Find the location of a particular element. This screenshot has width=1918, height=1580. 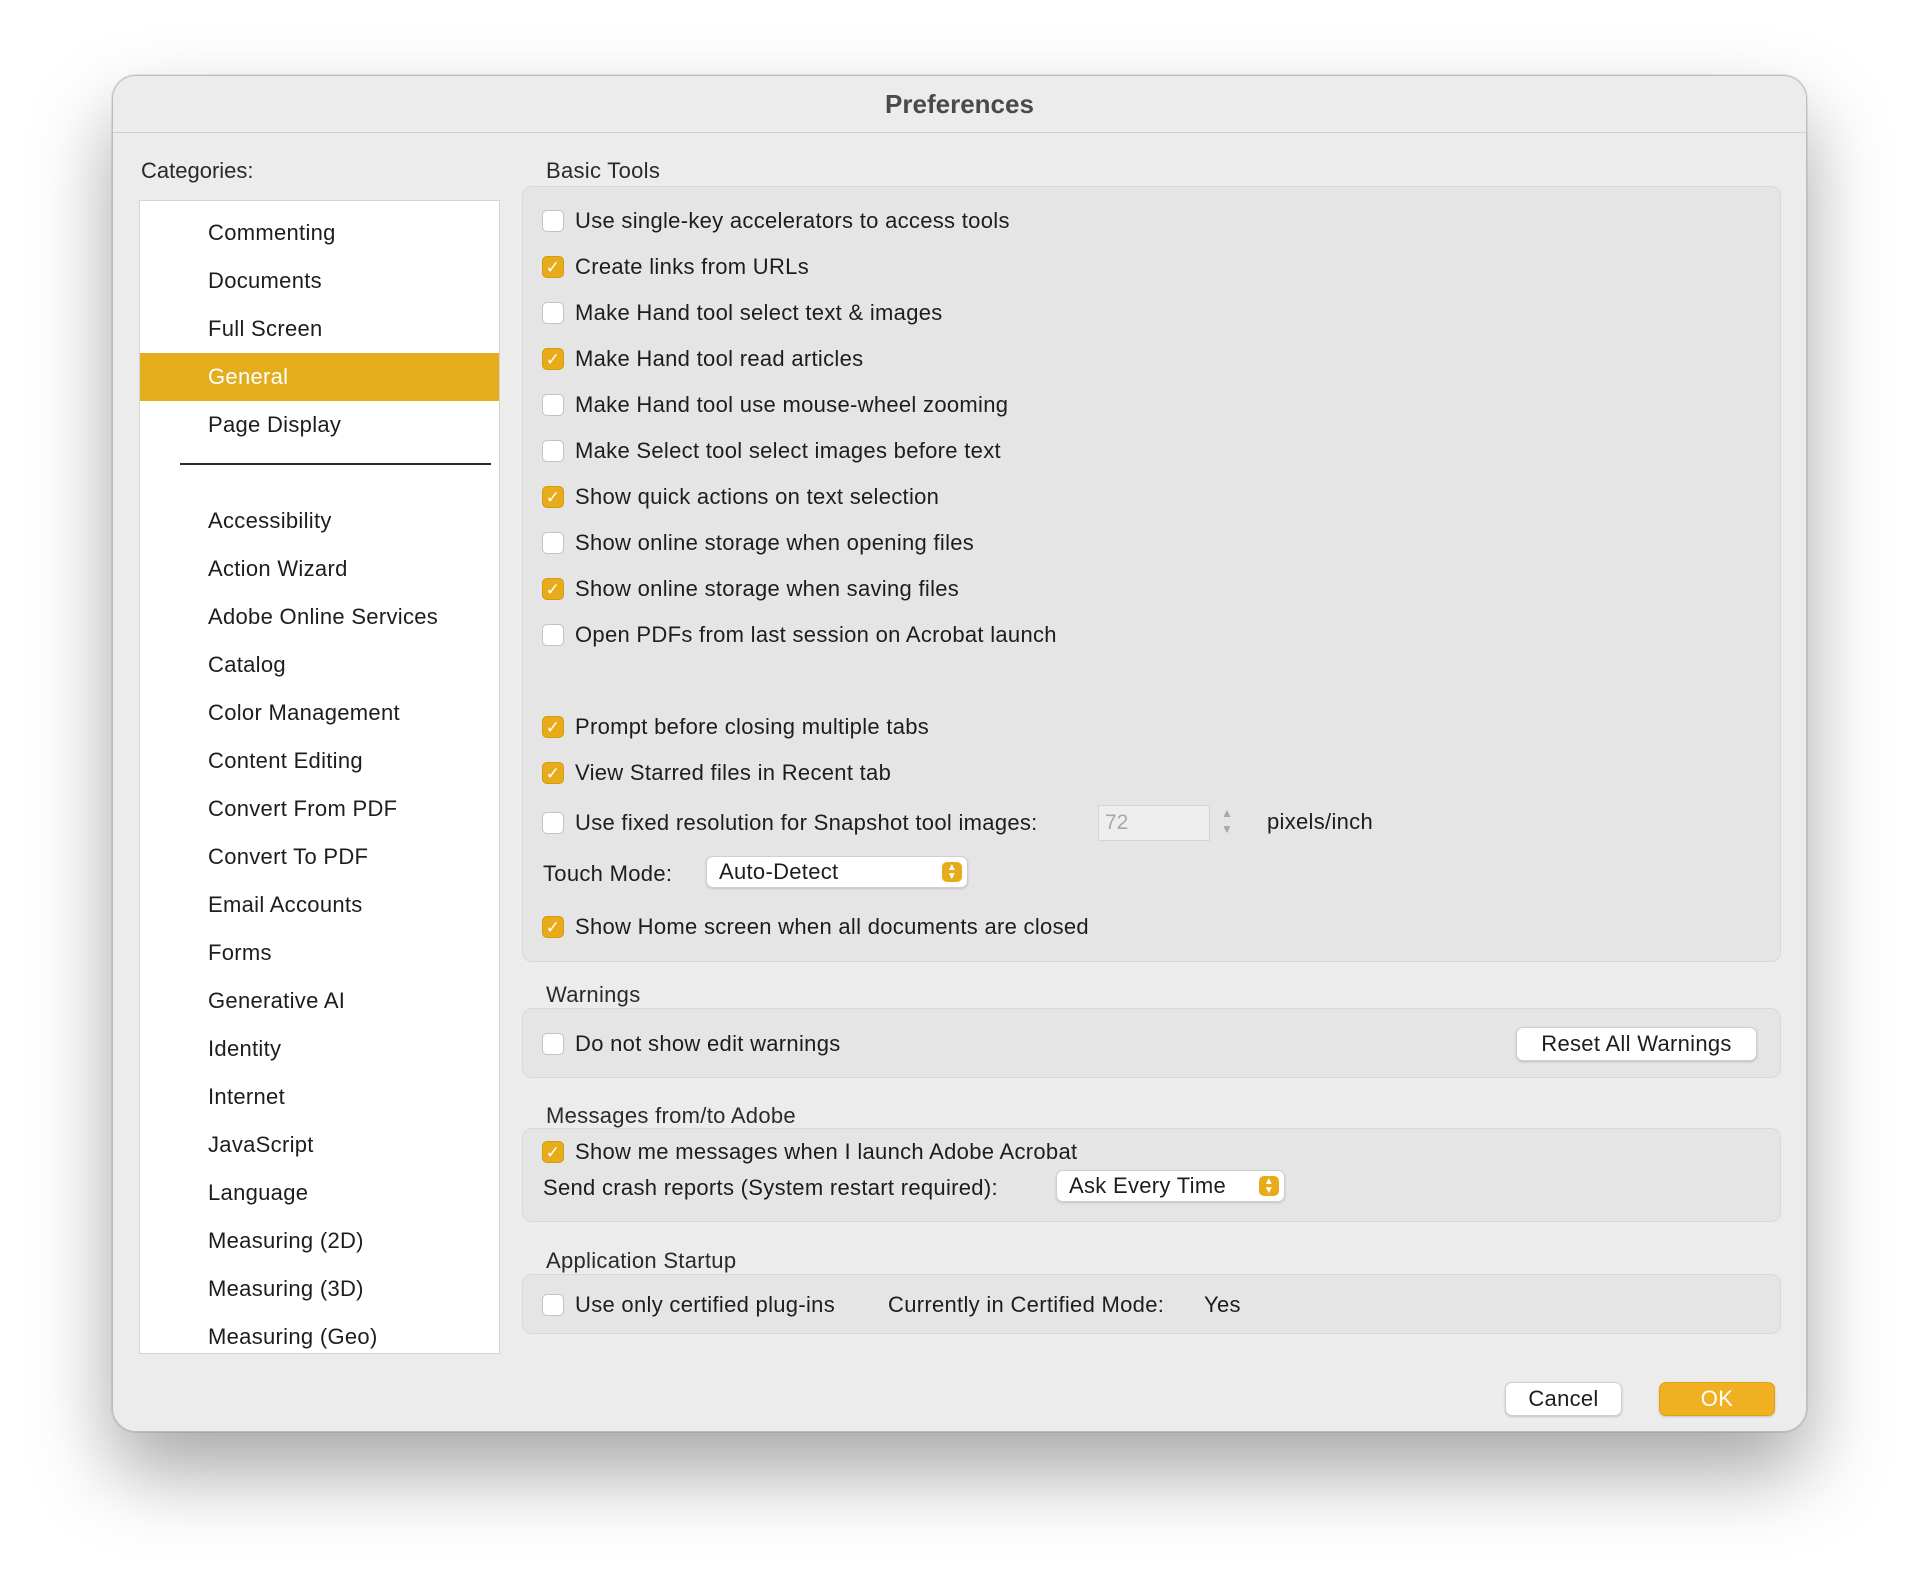

crash-reports-select: Ask Every Time ▲ ▼ is located at coordinates (1170, 1186).